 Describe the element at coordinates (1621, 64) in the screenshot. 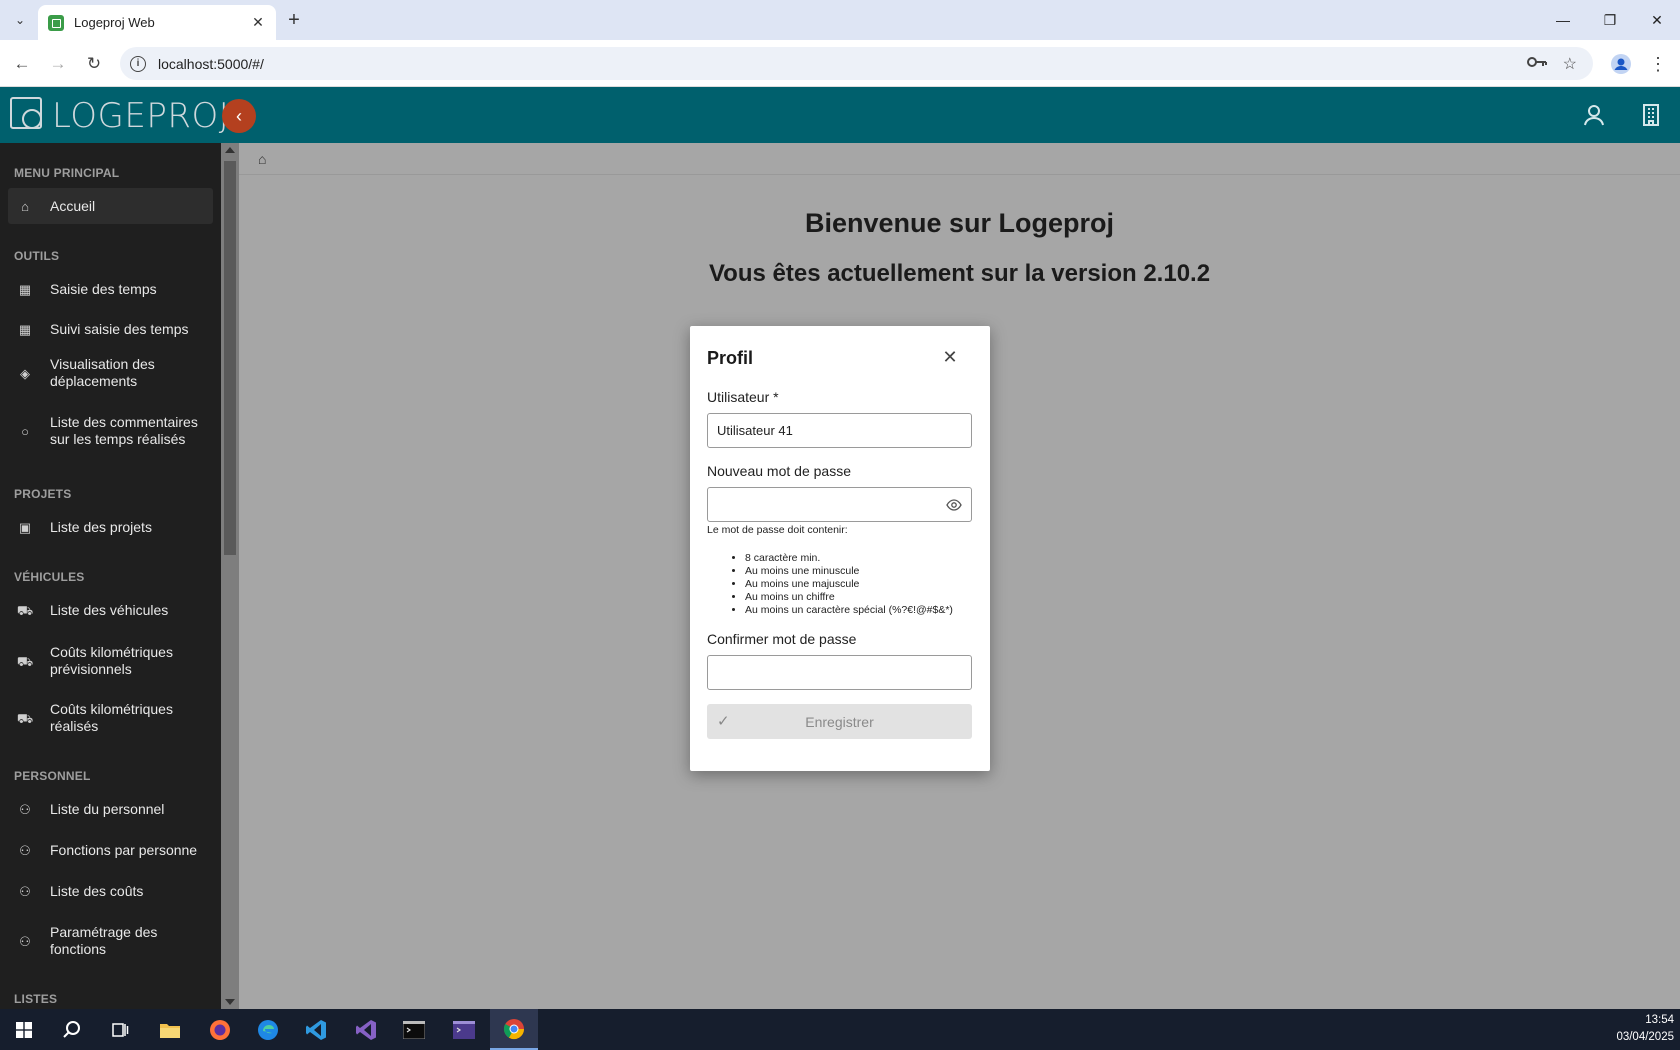

I see `profile-avatar-icon` at that location.